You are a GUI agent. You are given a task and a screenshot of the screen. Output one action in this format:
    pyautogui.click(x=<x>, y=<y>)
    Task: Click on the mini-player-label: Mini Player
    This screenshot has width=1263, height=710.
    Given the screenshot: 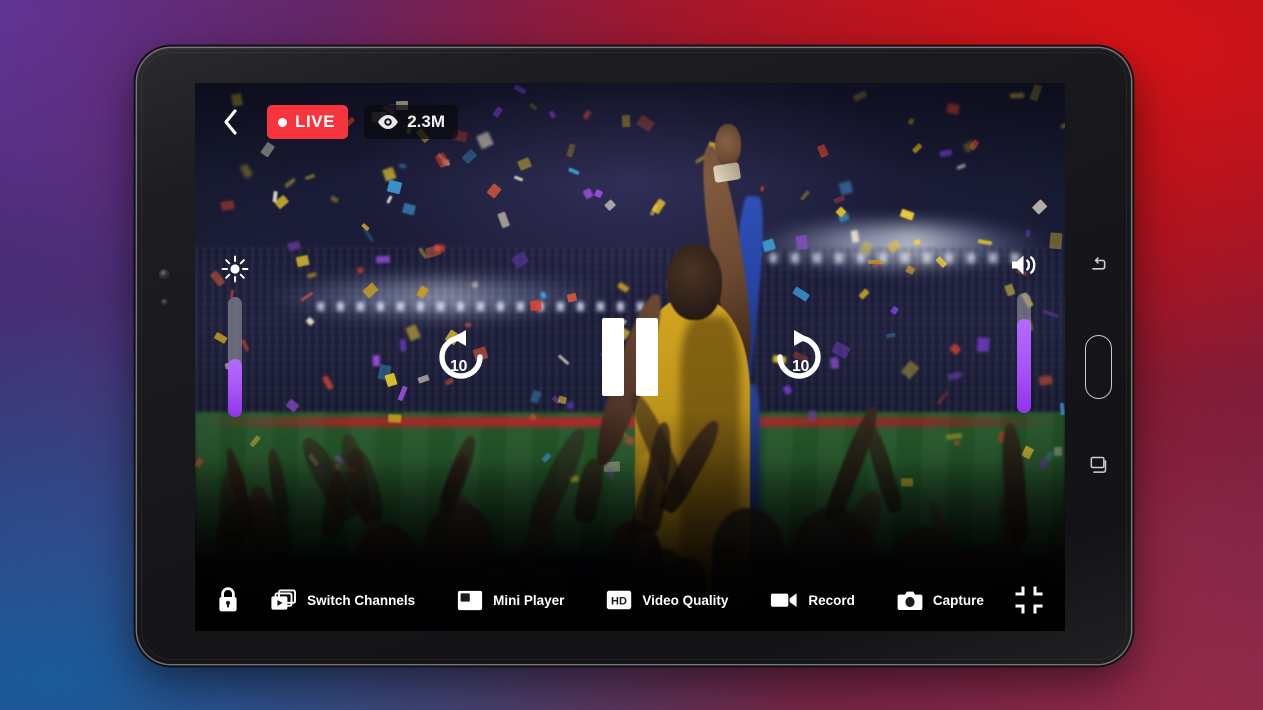 What is the action you would take?
    pyautogui.click(x=529, y=600)
    